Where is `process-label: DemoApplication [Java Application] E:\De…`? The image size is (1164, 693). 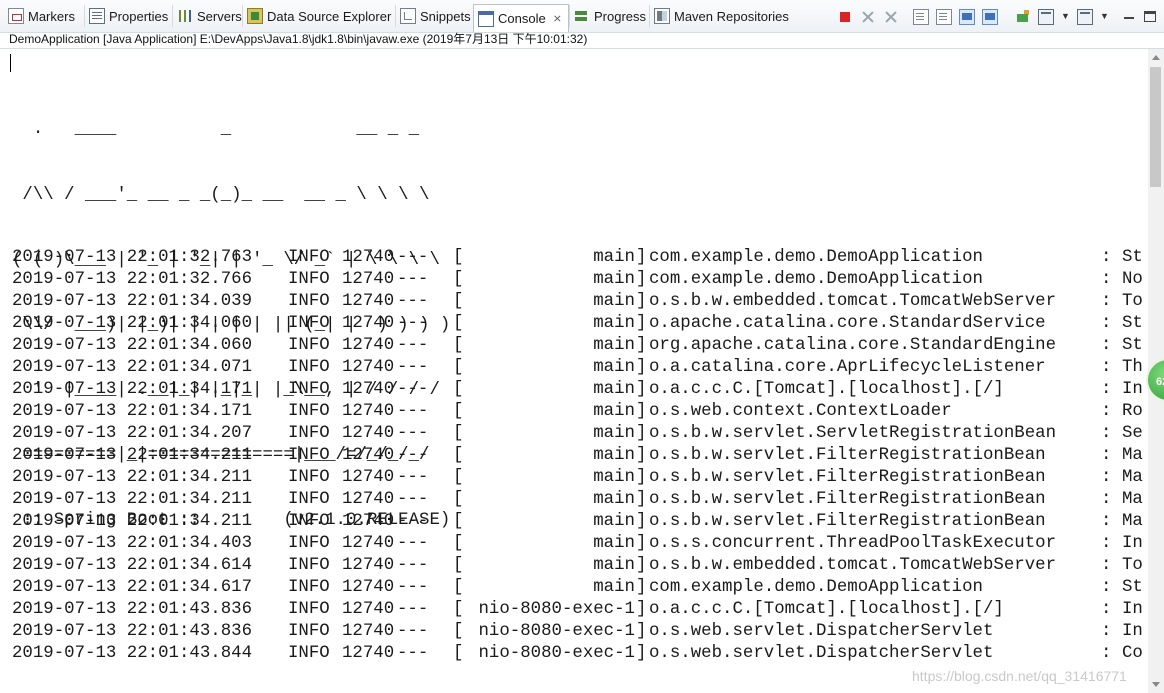 process-label: DemoApplication [Java Application] E:\De… is located at coordinates (298, 39).